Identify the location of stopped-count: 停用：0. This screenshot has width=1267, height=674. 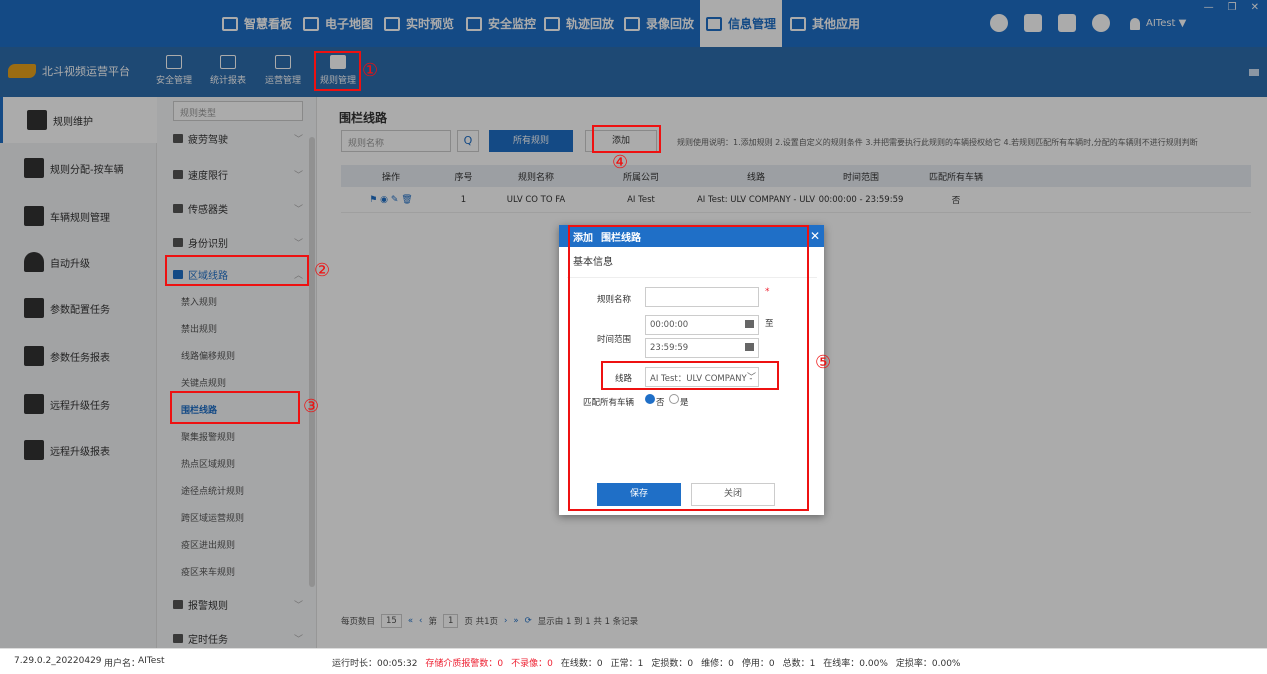
(758, 664).